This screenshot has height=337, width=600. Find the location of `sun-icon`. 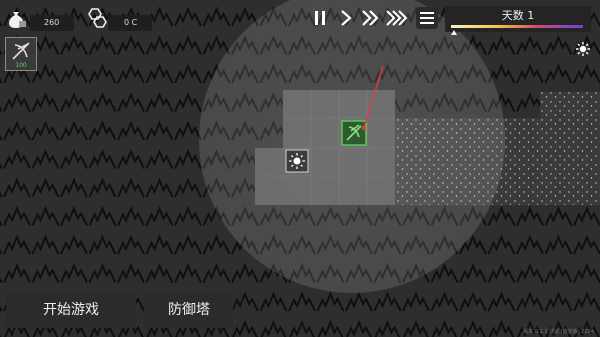

sun-icon is located at coordinates (583, 51).